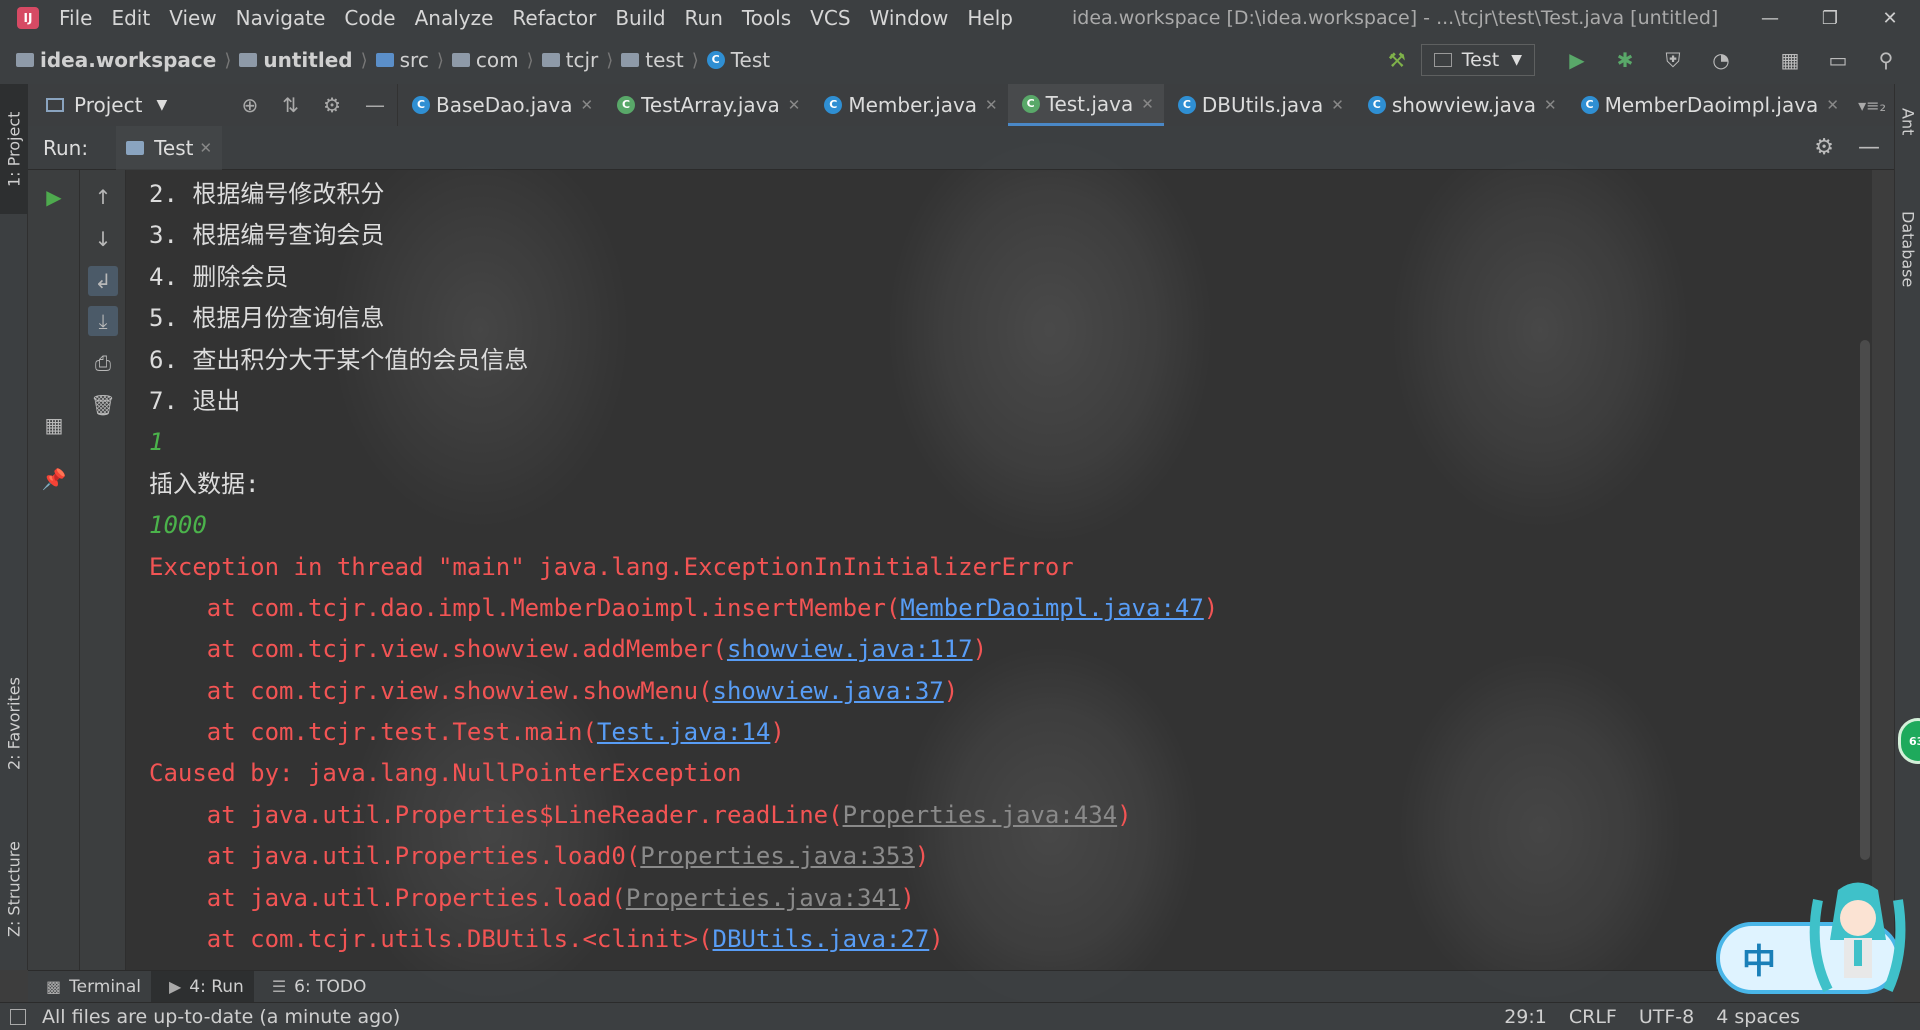 The width and height of the screenshot is (1920, 1030). Describe the element at coordinates (28, 18) in the screenshot. I see `intellij-logo-icon: IJ` at that location.